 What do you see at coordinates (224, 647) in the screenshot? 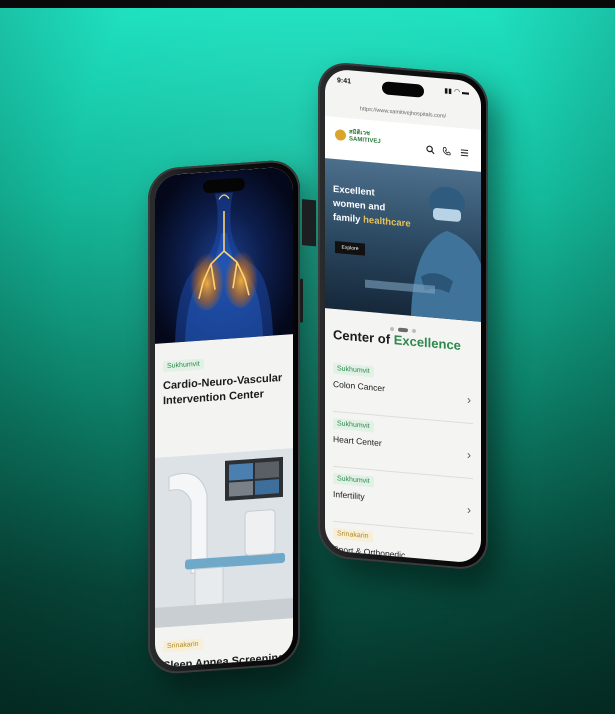
I see `card-sleep-apnea: Srinakarin Sleep Apnea Screening` at bounding box center [224, 647].